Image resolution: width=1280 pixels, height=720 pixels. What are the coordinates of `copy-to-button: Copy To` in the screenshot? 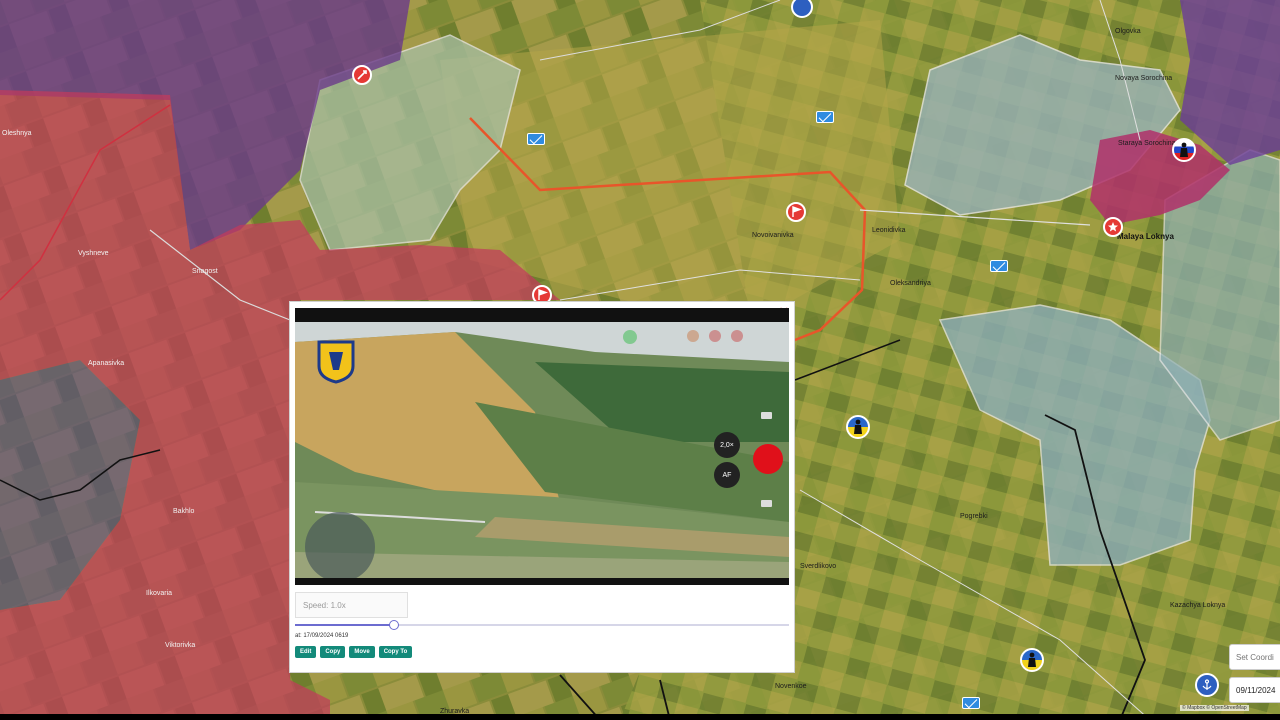 It's located at (395, 652).